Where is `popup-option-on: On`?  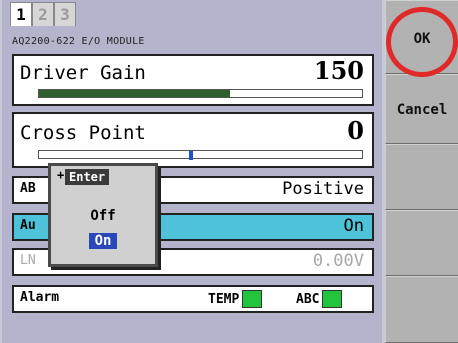
popup-option-on: On is located at coordinates (103, 241).